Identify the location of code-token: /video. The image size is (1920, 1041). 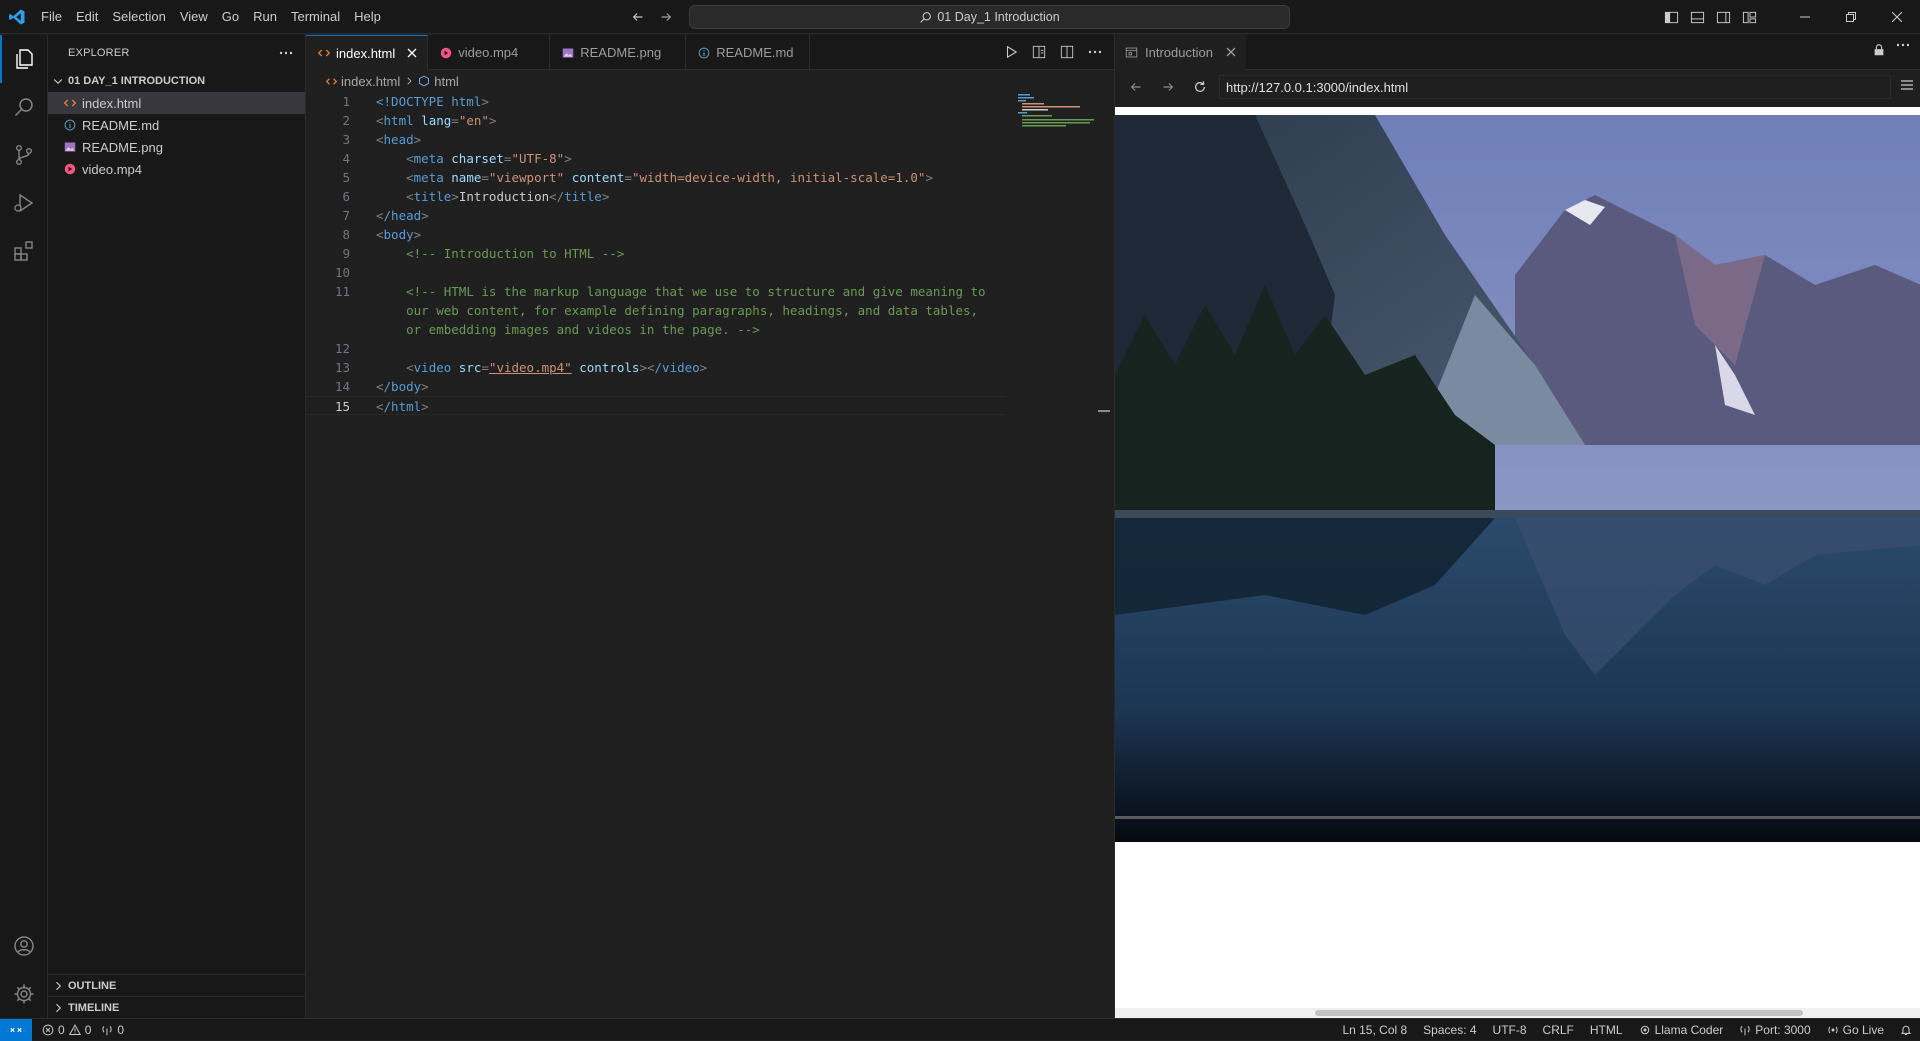
(677, 367).